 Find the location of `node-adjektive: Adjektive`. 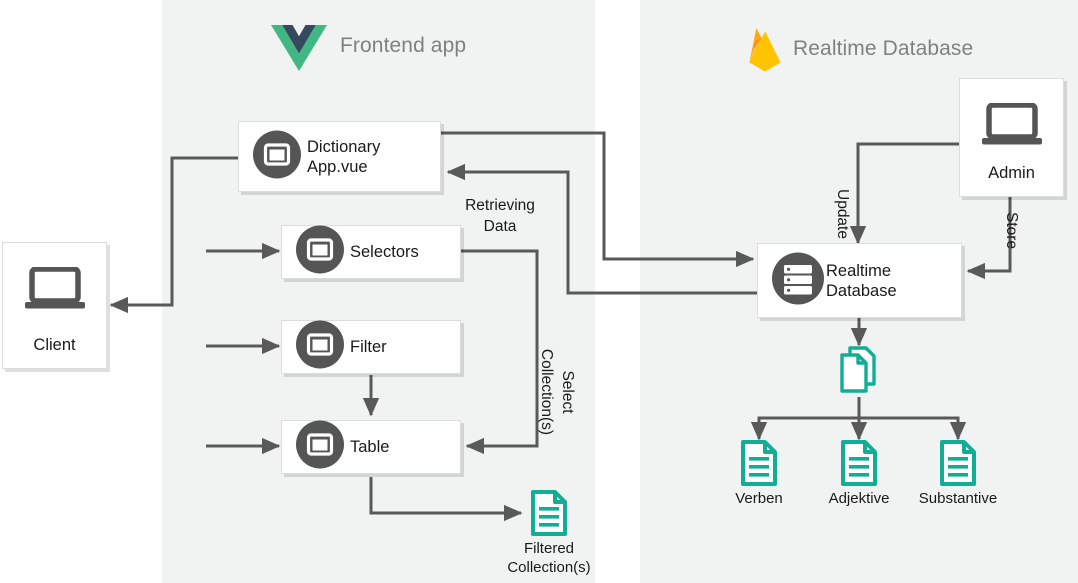

node-adjektive: Adjektive is located at coordinates (859, 475).